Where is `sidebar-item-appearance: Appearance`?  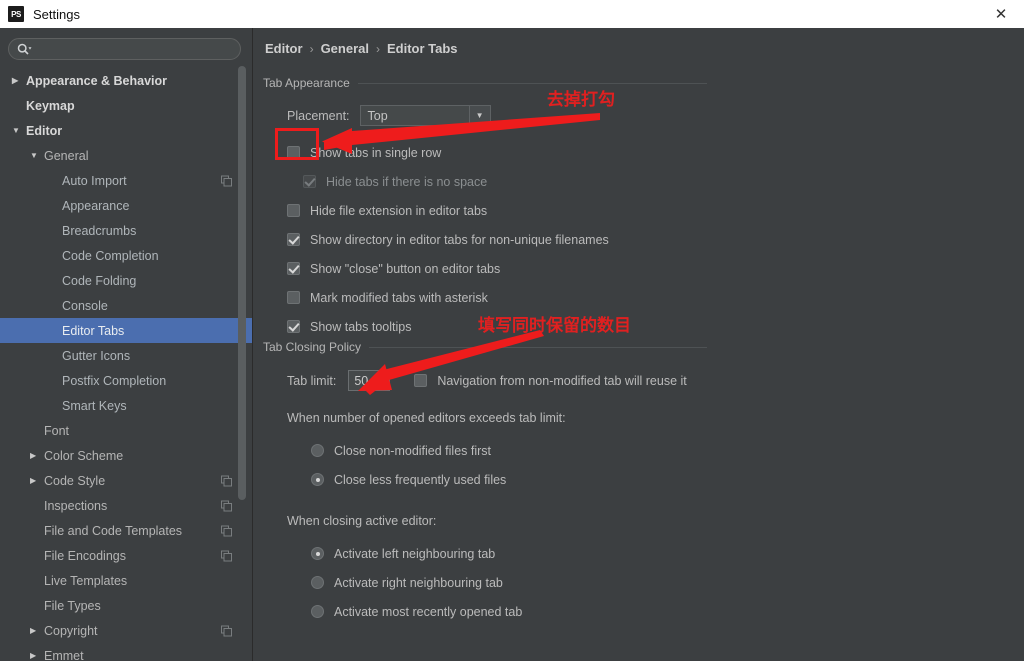 sidebar-item-appearance: Appearance is located at coordinates (126, 205).